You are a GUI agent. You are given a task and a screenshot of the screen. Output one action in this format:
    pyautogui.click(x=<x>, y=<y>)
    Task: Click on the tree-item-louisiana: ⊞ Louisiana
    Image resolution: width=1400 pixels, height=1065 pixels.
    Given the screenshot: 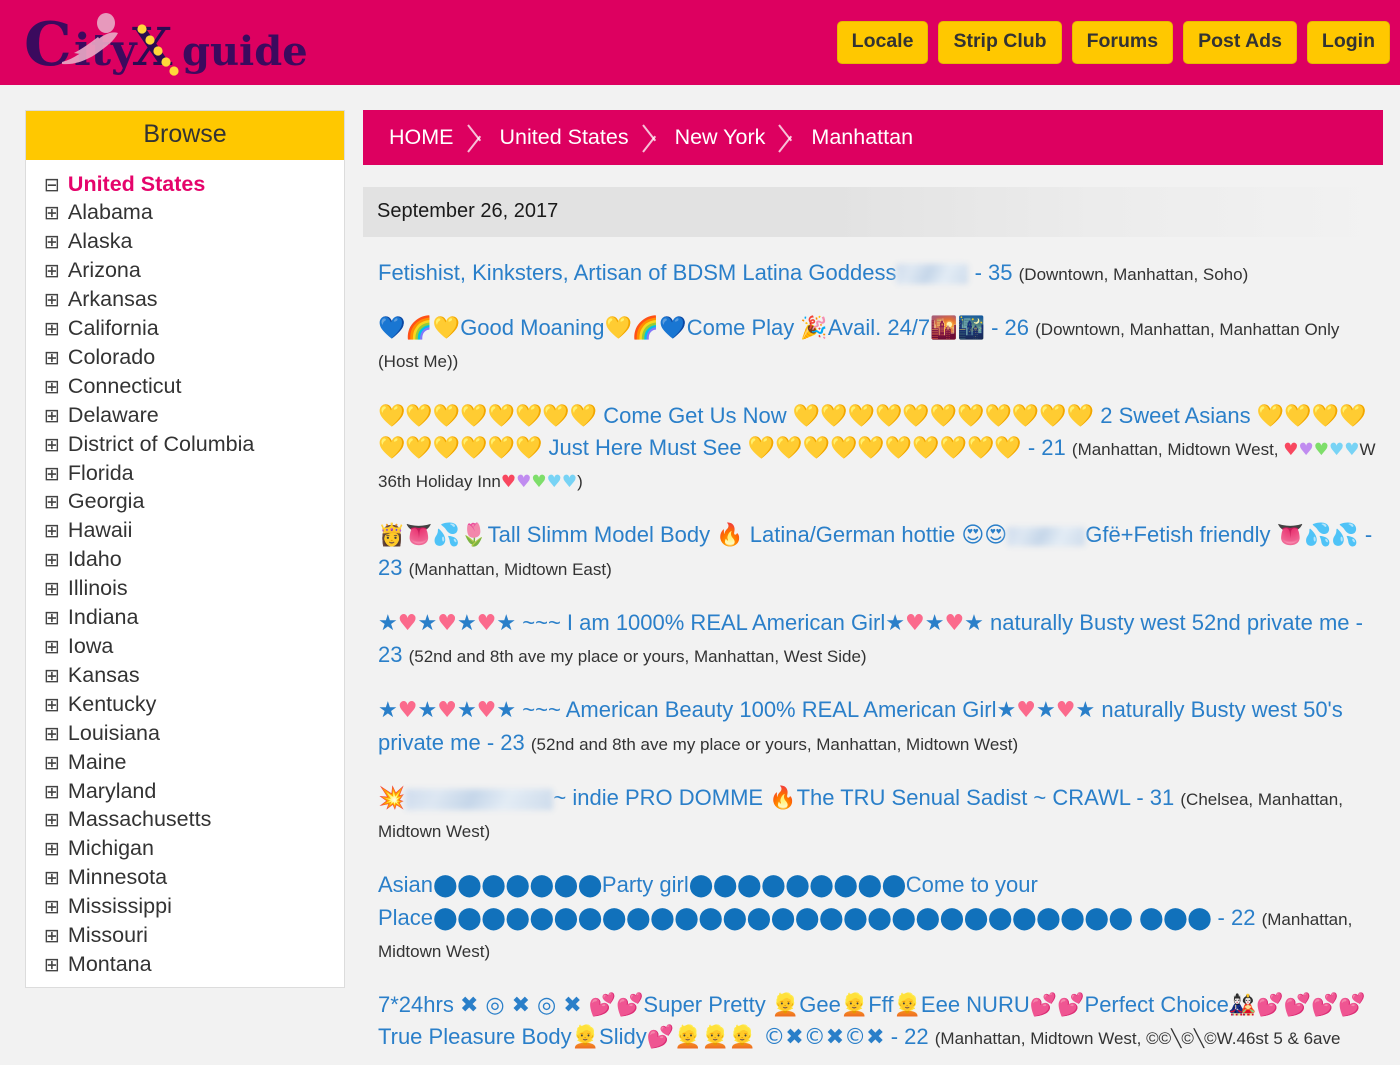 What is the action you would take?
    pyautogui.click(x=194, y=733)
    